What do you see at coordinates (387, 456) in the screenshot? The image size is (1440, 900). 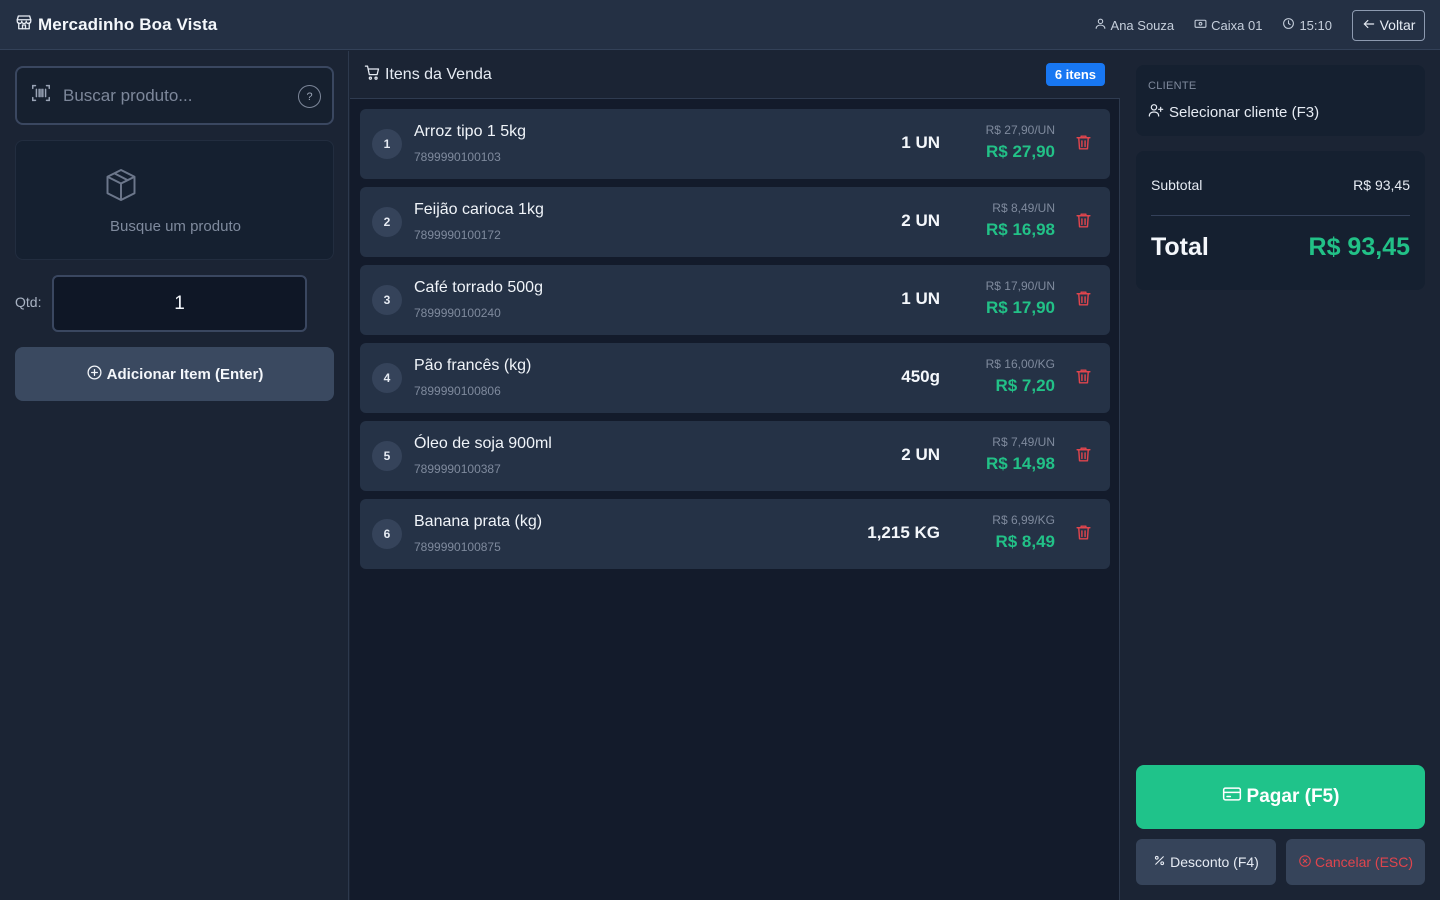 I see `item-index: 5` at bounding box center [387, 456].